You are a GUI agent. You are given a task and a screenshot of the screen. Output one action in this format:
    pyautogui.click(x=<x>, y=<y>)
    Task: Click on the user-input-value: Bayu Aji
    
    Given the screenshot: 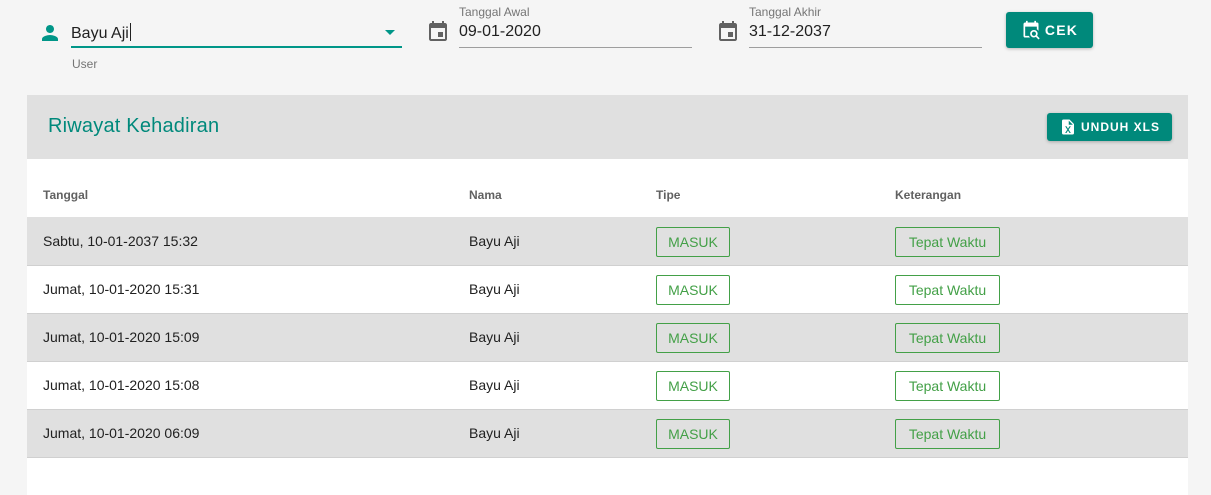 What is the action you would take?
    pyautogui.click(x=100, y=33)
    